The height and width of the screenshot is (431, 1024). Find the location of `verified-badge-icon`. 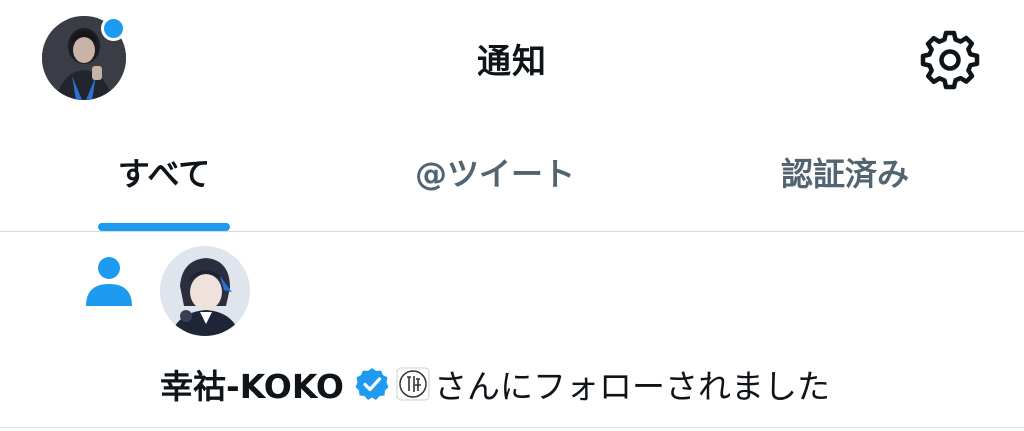

verified-badge-icon is located at coordinates (372, 384).